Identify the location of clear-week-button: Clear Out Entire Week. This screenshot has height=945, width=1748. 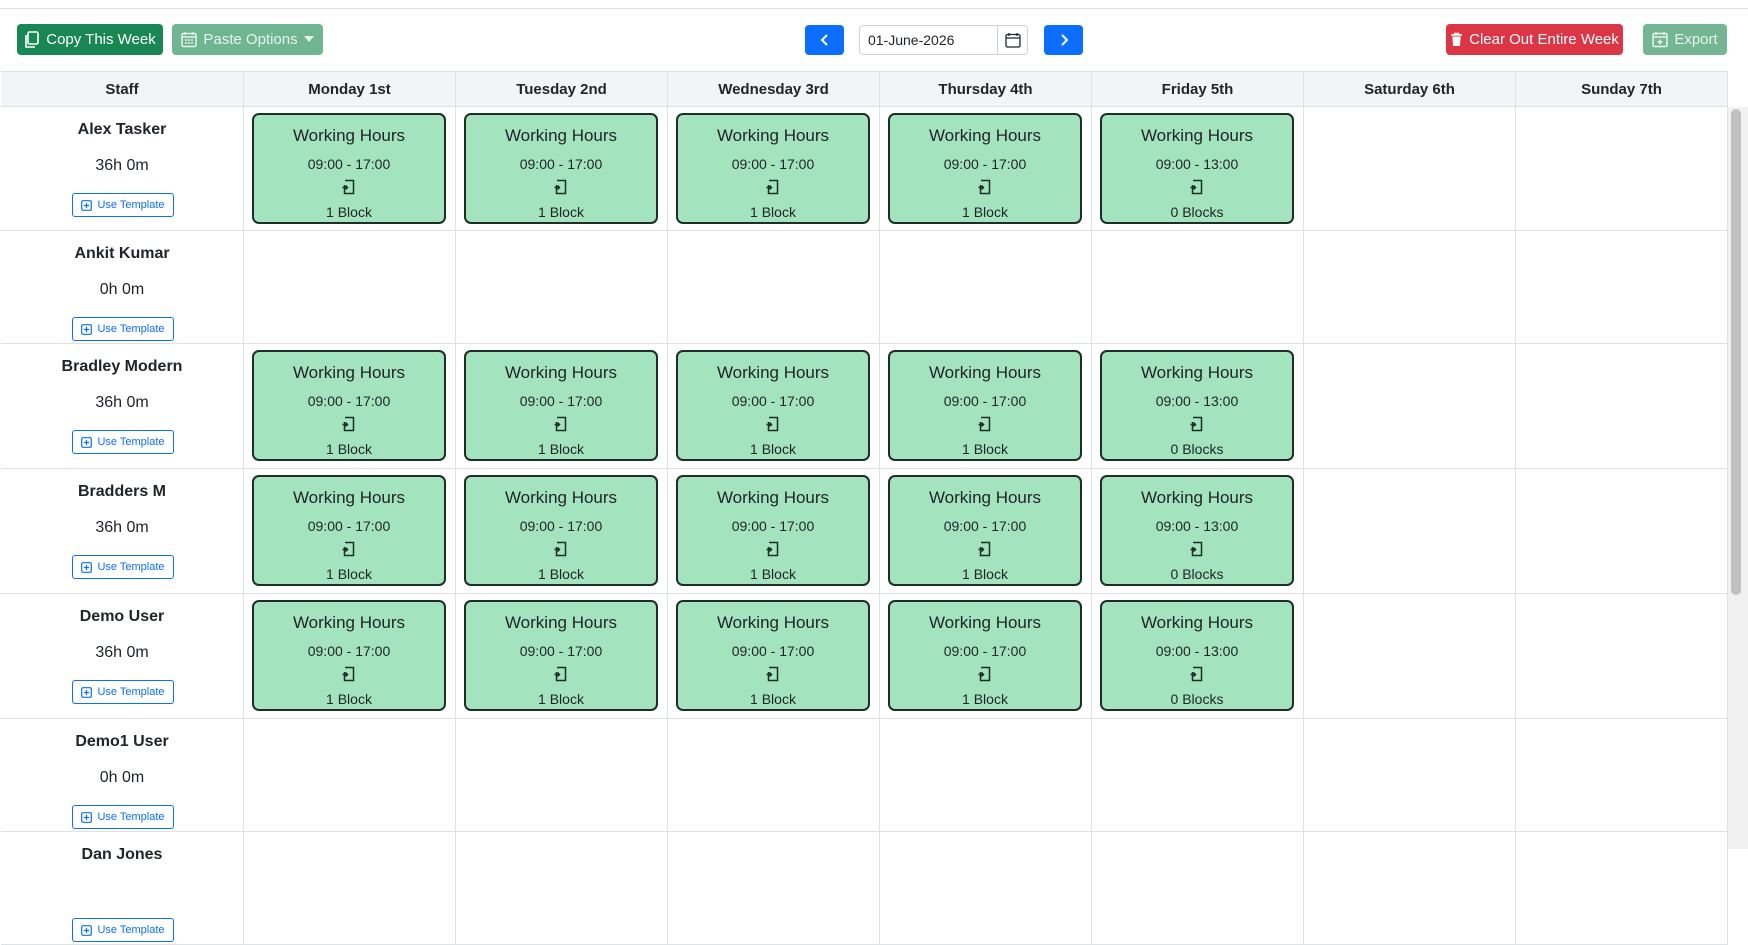
(1534, 39).